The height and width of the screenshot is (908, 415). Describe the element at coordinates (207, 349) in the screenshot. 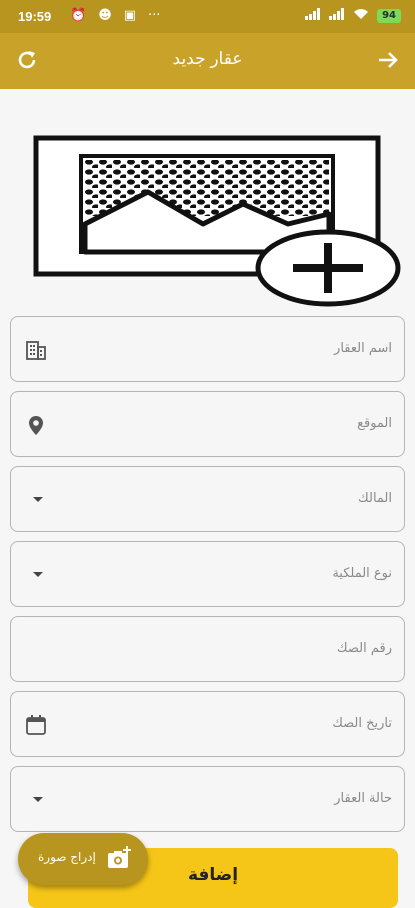

I see `property-name-field: اسم العقار` at that location.